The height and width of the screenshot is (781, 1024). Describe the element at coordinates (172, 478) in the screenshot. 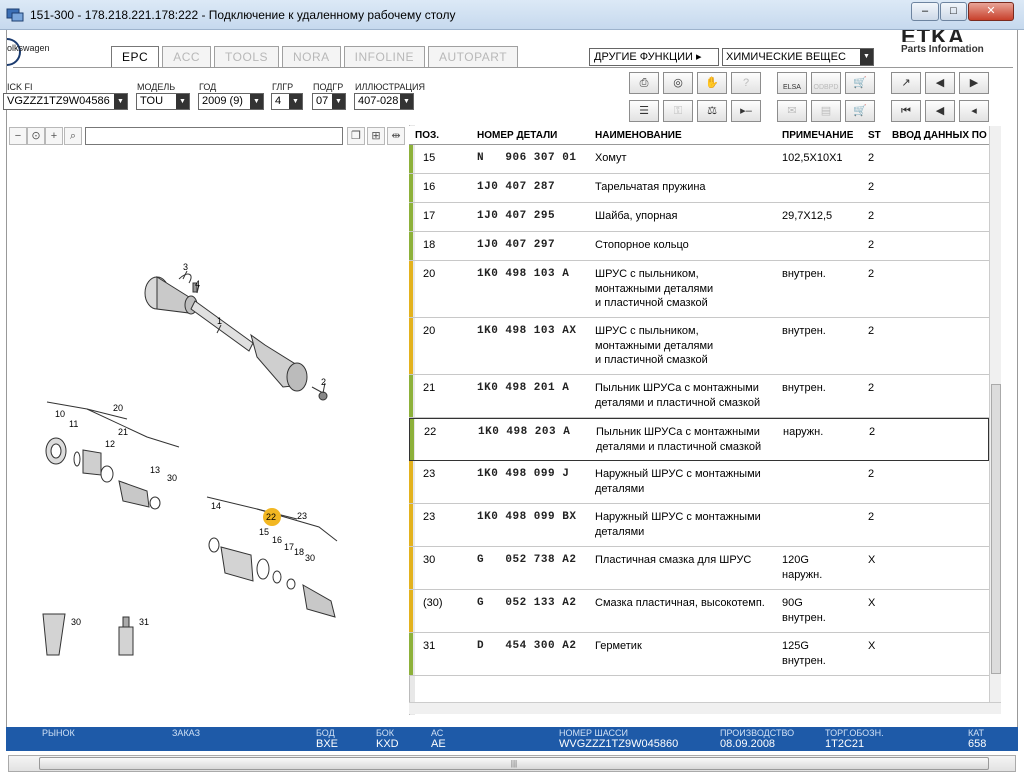

I see `callout-30a: 30` at that location.